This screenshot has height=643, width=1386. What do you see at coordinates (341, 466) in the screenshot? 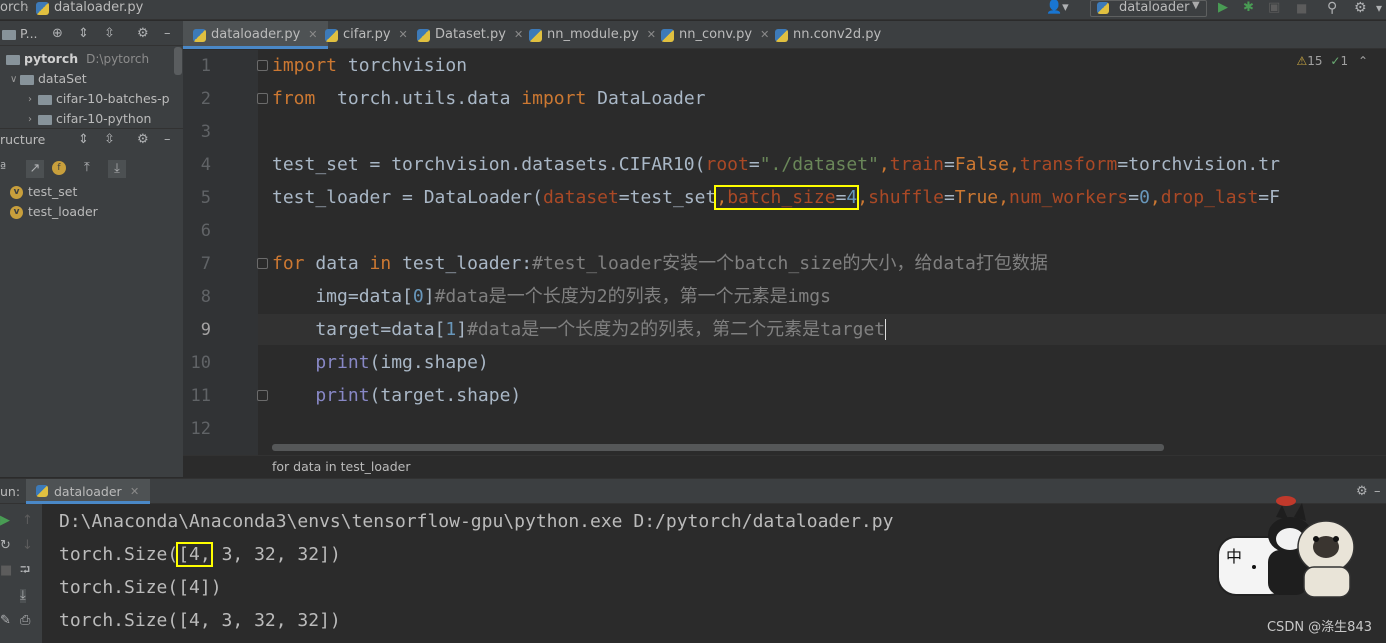
I see `context-hint: for data in test_loader` at bounding box center [341, 466].